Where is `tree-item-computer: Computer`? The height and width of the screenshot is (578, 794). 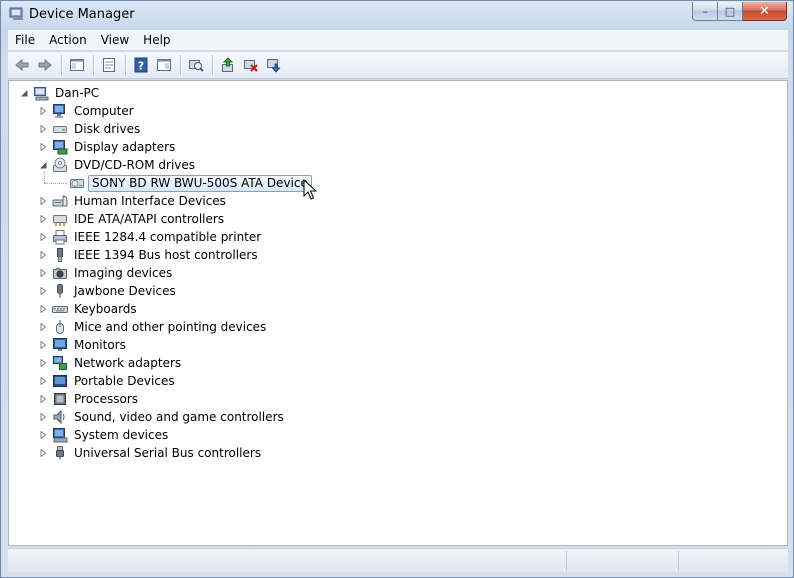 tree-item-computer: Computer is located at coordinates (87, 111).